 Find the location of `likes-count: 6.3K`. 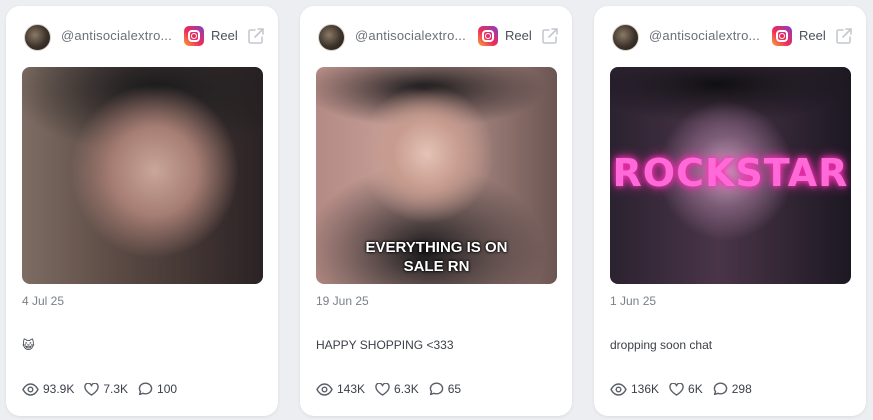

likes-count: 6.3K is located at coordinates (406, 389).